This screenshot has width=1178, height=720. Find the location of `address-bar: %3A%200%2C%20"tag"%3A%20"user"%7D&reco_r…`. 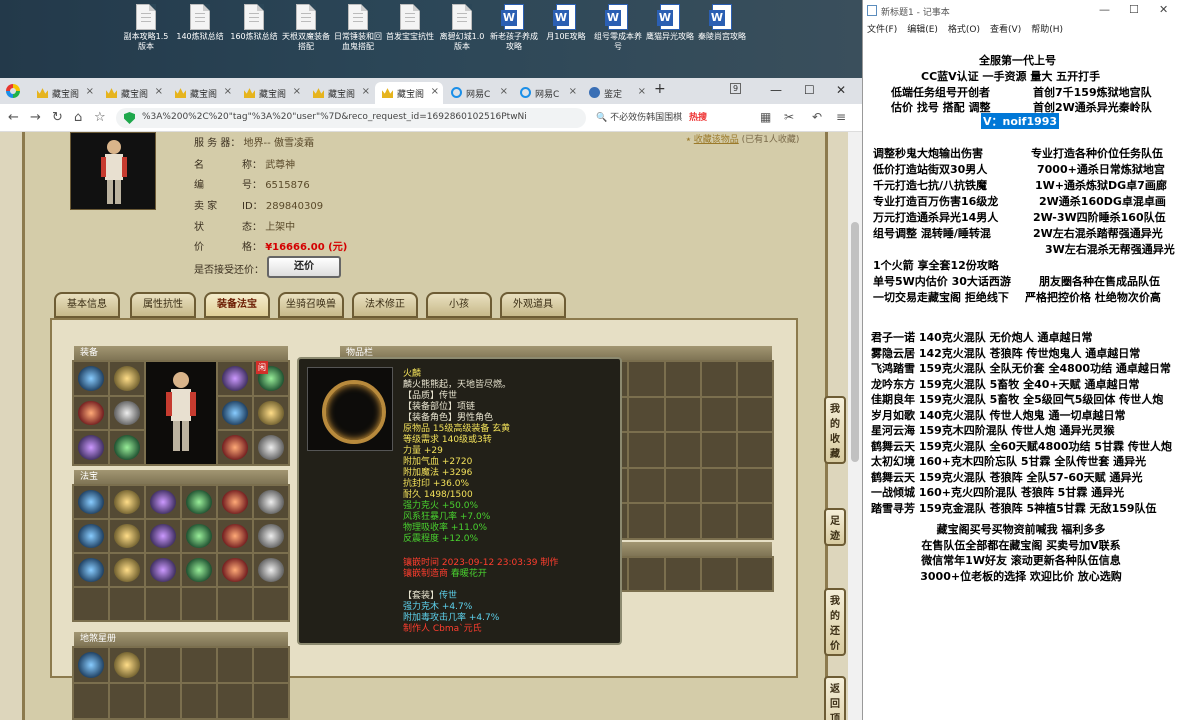

address-bar: %3A%200%2C%20"tag"%3A%20"user"%7D&reco_r… is located at coordinates (351, 118).